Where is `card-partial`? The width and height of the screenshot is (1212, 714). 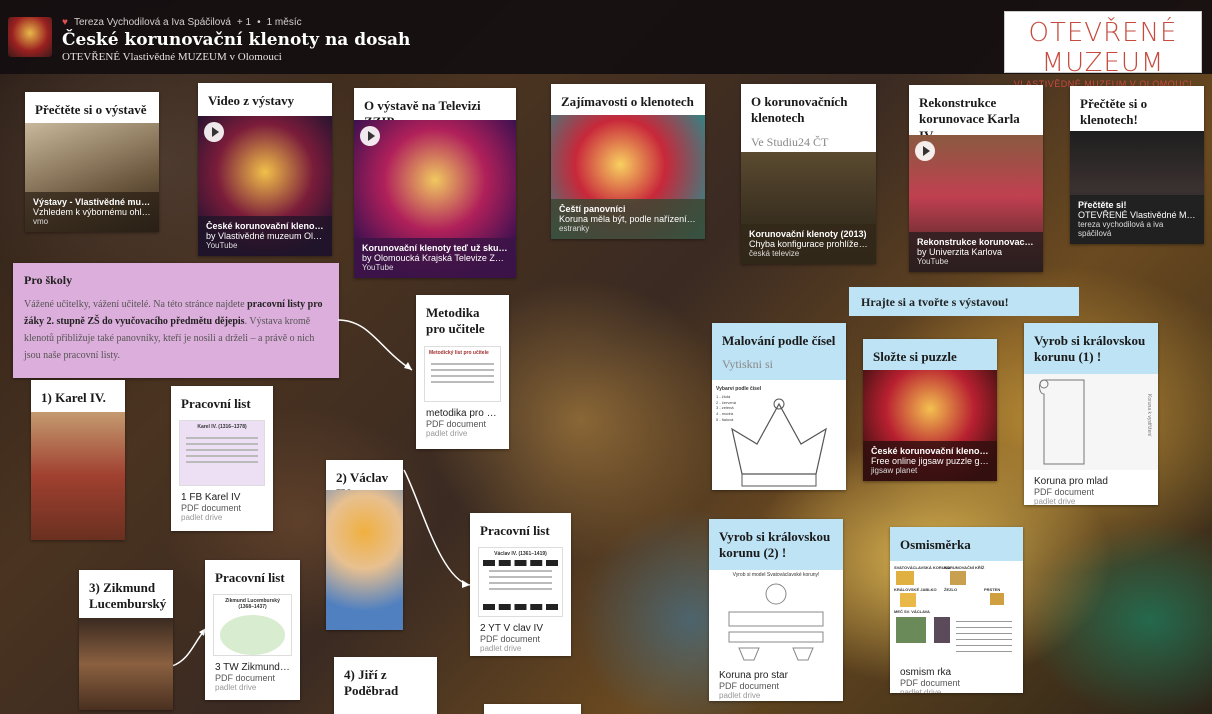 card-partial is located at coordinates (532, 709).